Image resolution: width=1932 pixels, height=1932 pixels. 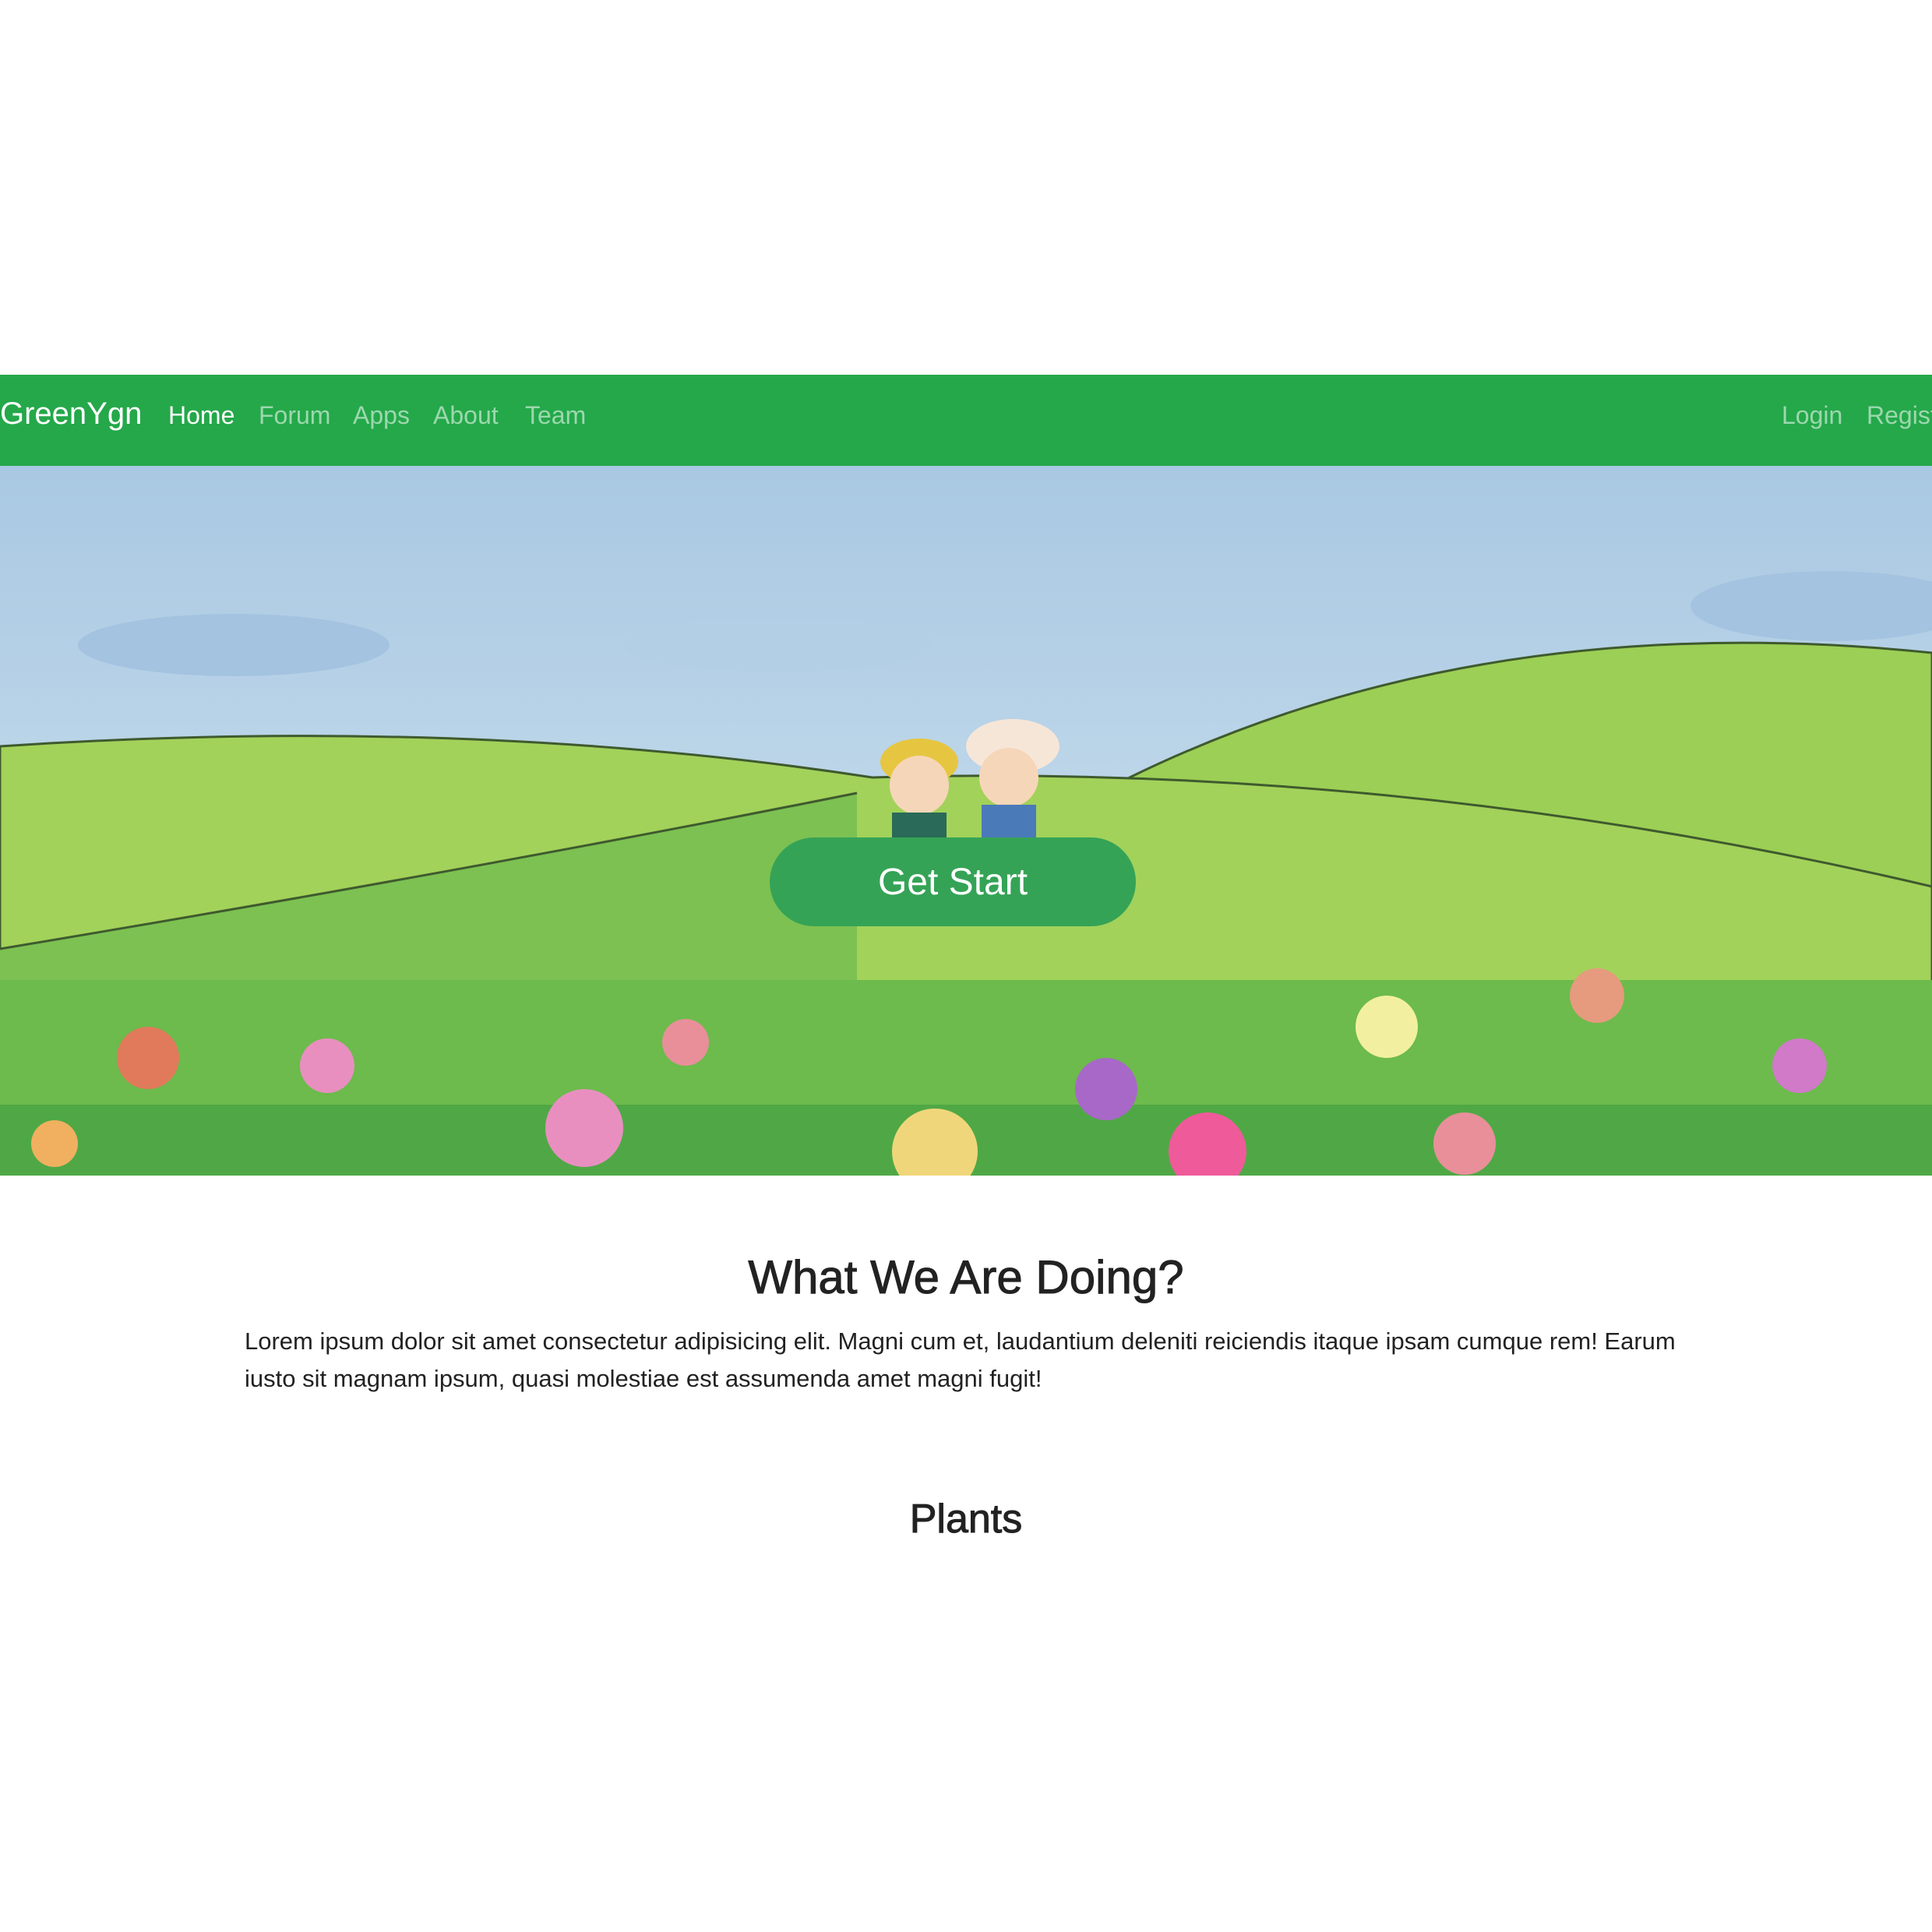 What do you see at coordinates (294, 416) in the screenshot?
I see `nav-forum: Forum` at bounding box center [294, 416].